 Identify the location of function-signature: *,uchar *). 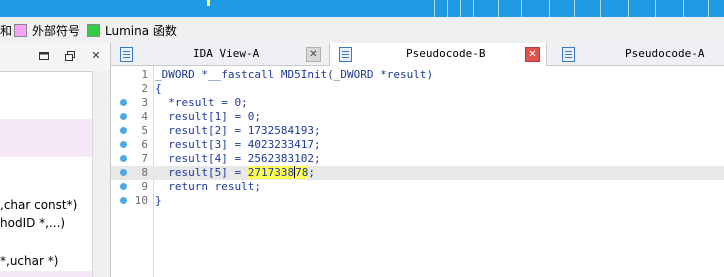
(29, 261).